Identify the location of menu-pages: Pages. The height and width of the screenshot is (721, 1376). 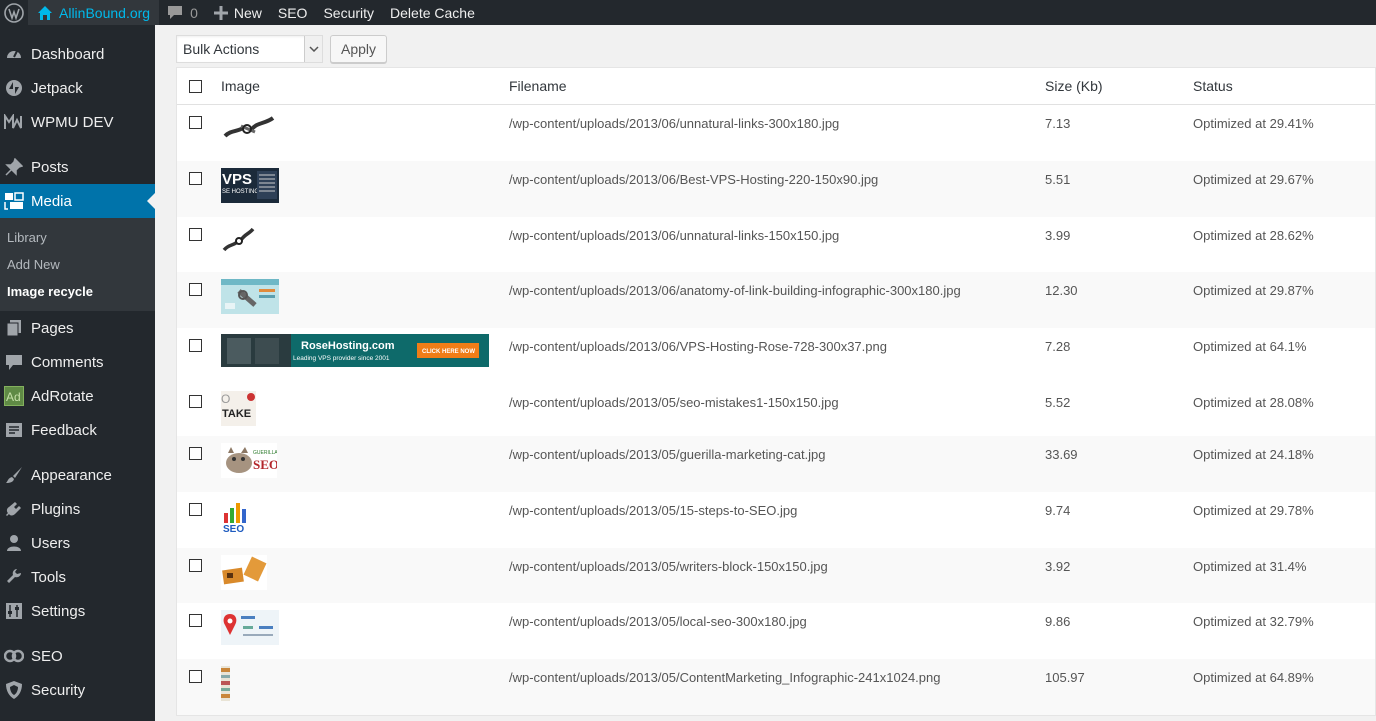
(77, 328).